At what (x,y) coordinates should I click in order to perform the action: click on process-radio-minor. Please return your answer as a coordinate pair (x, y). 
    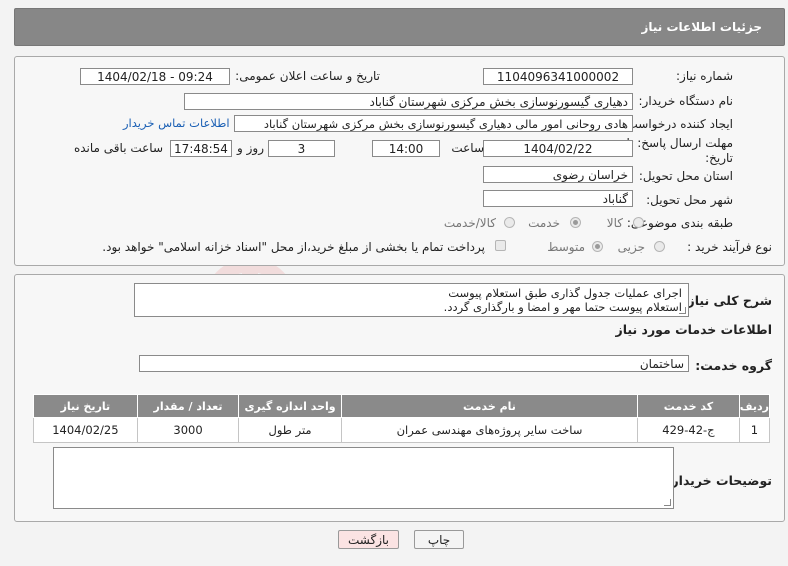
    Looking at the image, I should click on (659, 246).